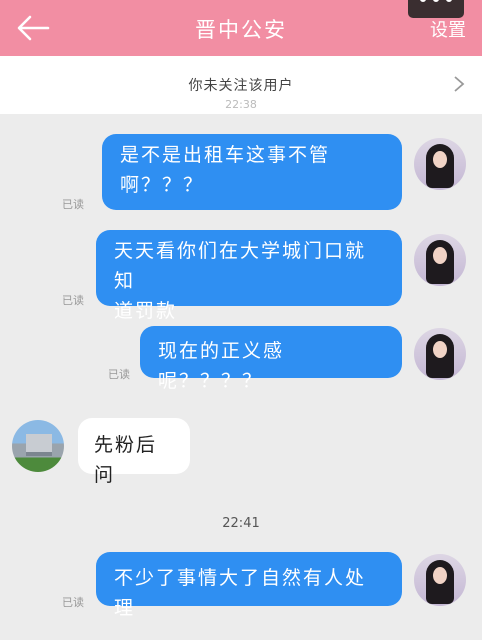 The image size is (482, 640). I want to click on message-text-line: 道罚款, so click(146, 311).